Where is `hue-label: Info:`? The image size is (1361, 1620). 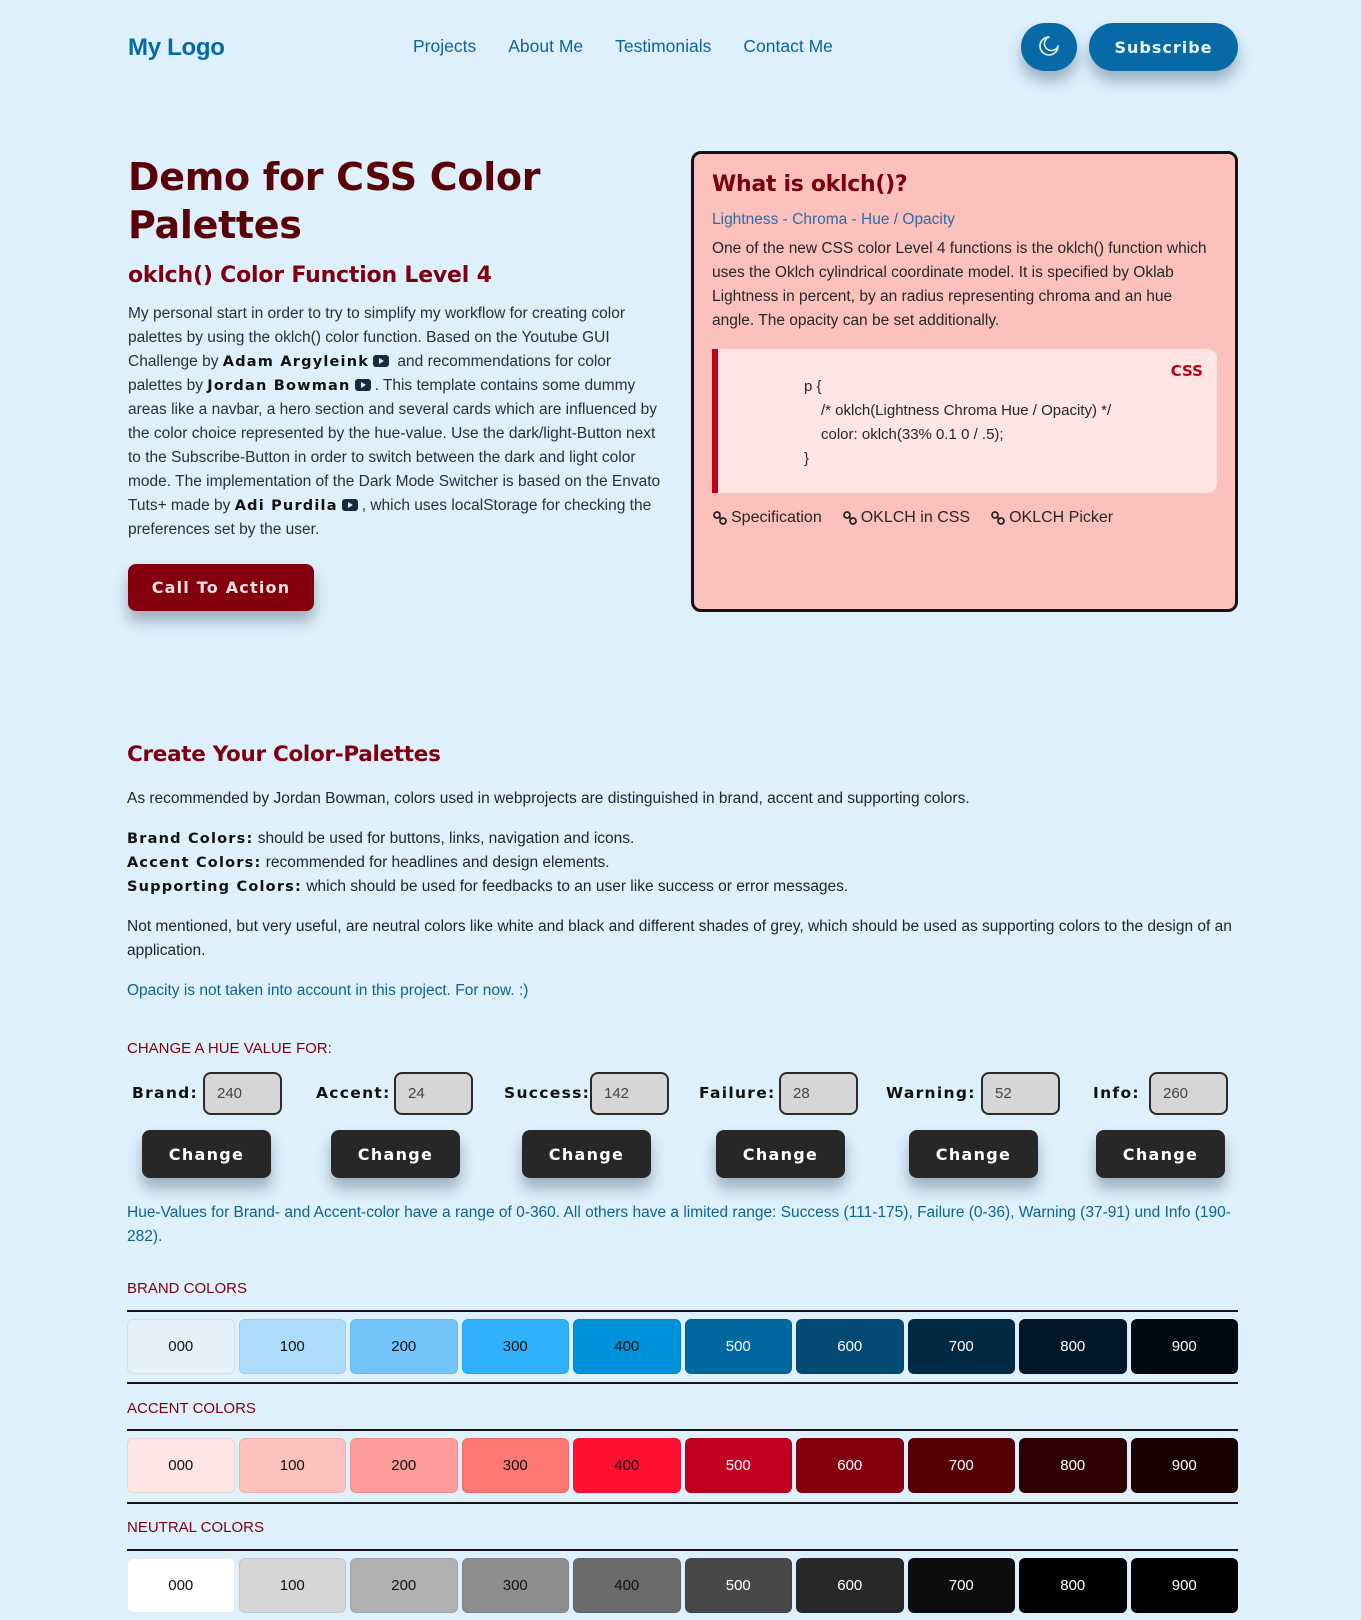 hue-label: Info: is located at coordinates (1116, 1093).